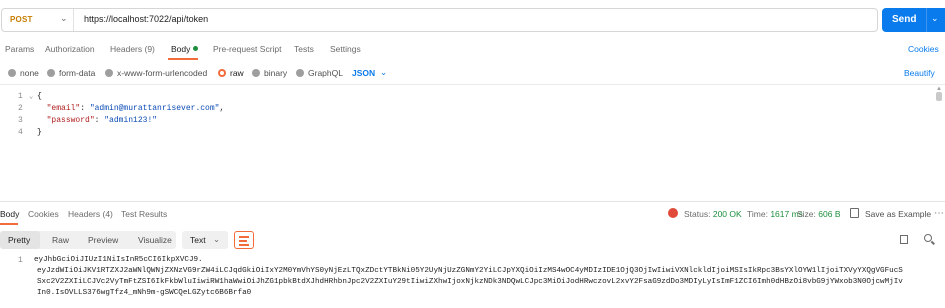  I want to click on response-tab-cookies: Cookies, so click(43, 214).